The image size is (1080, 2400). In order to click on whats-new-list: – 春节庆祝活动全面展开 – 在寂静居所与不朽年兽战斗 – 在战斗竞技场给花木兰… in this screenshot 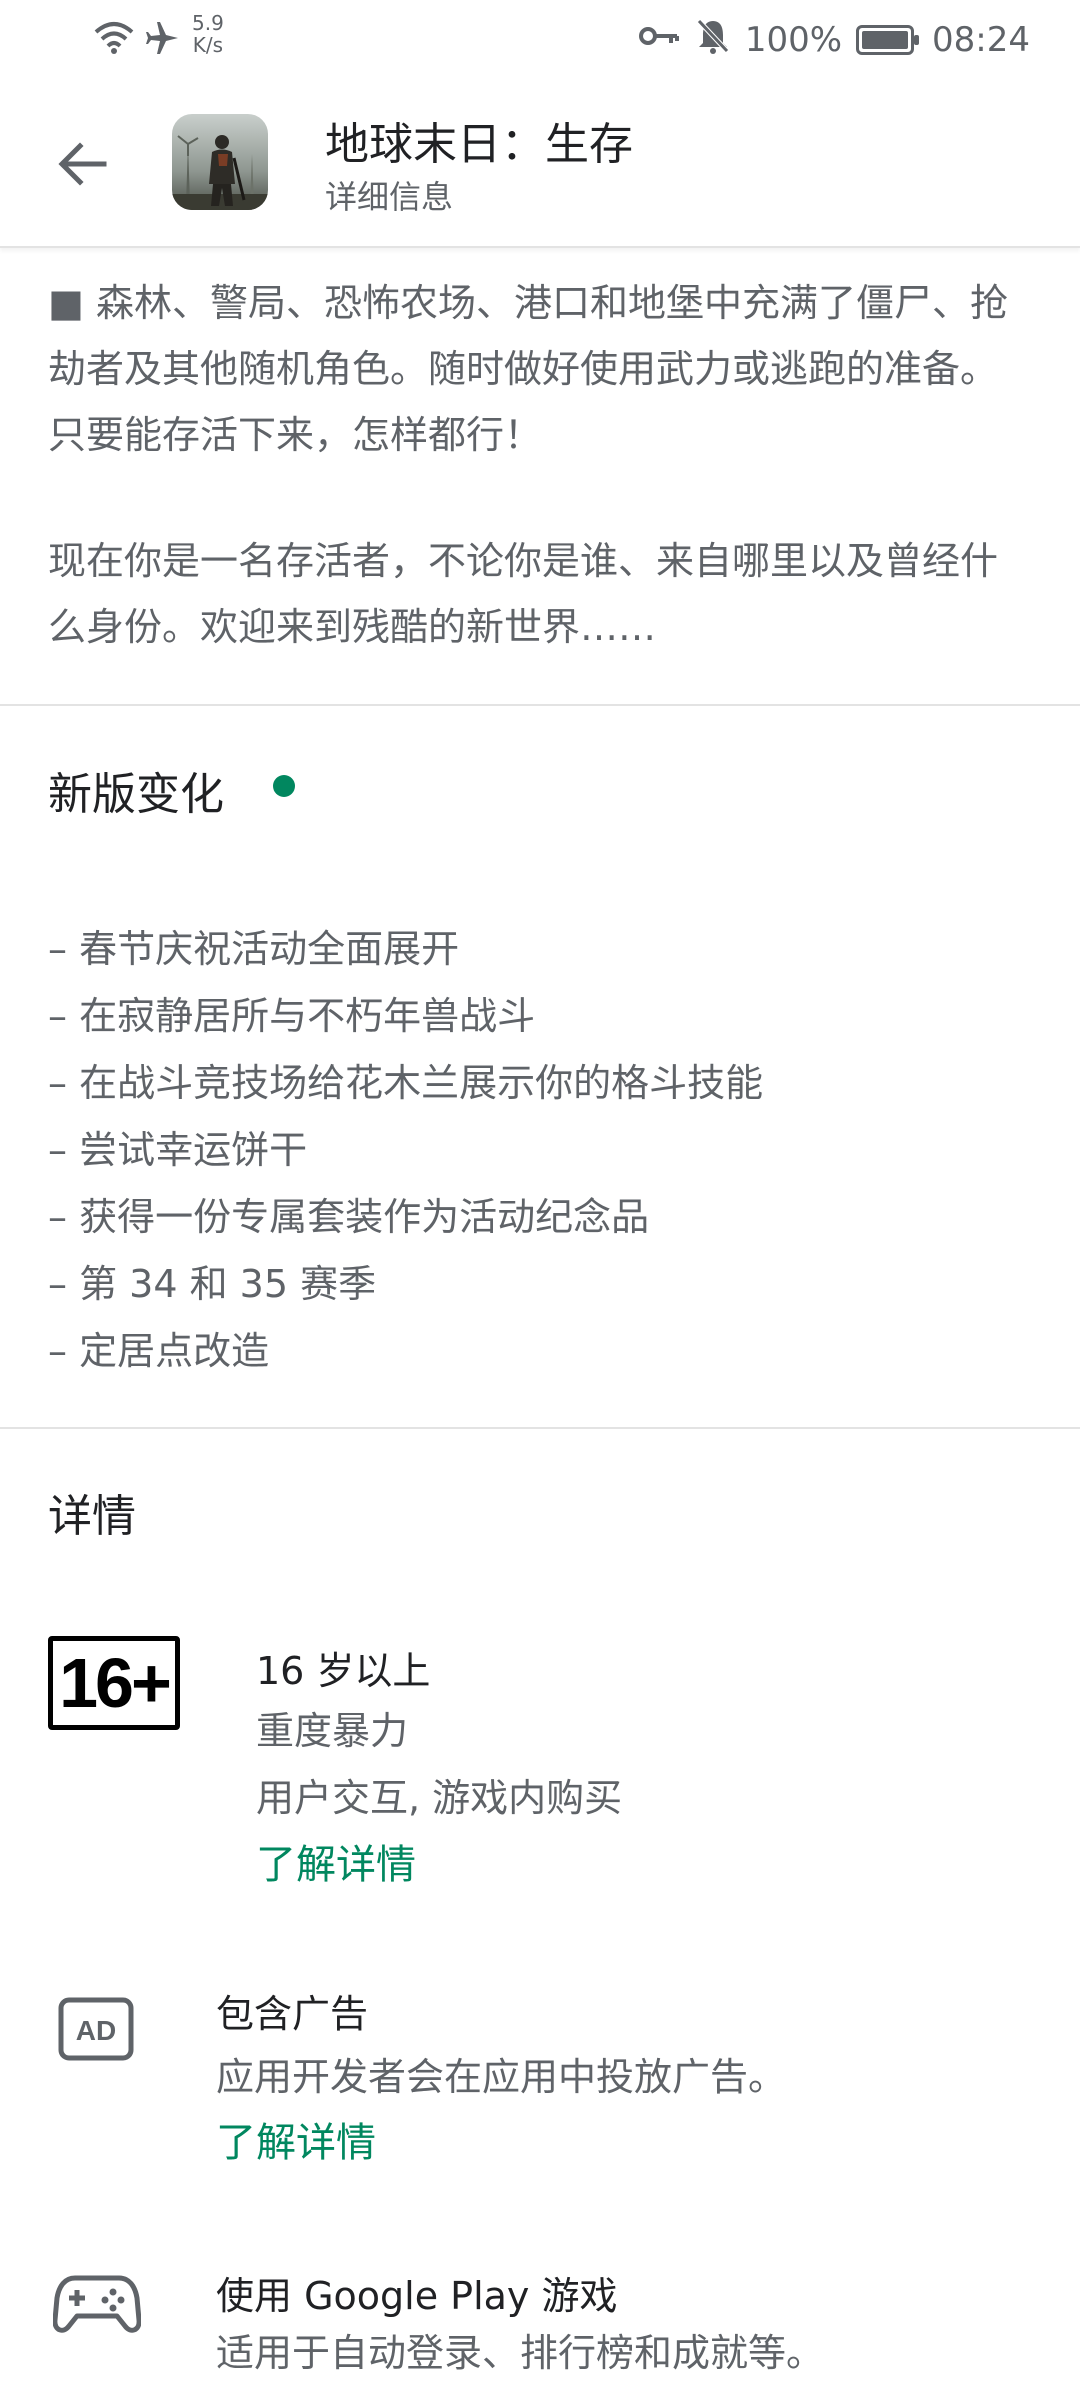, I will do `click(405, 1150)`.